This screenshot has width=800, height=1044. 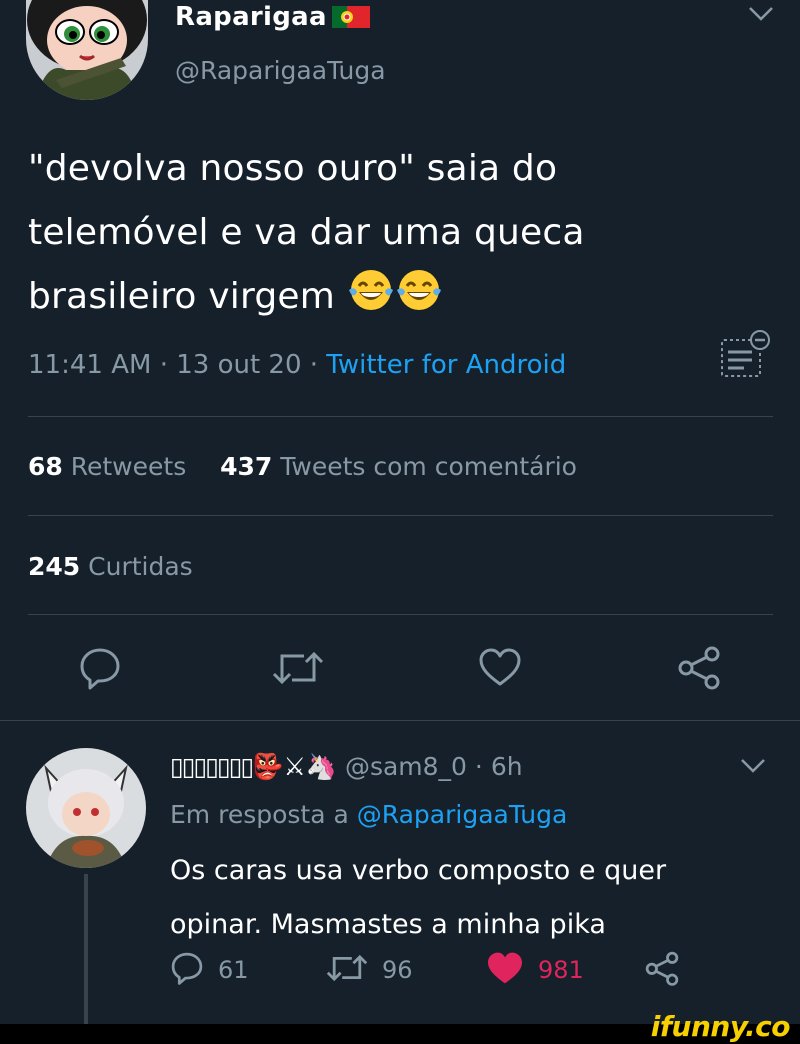 What do you see at coordinates (251, 17) in the screenshot?
I see `author-name: Raparigaa` at bounding box center [251, 17].